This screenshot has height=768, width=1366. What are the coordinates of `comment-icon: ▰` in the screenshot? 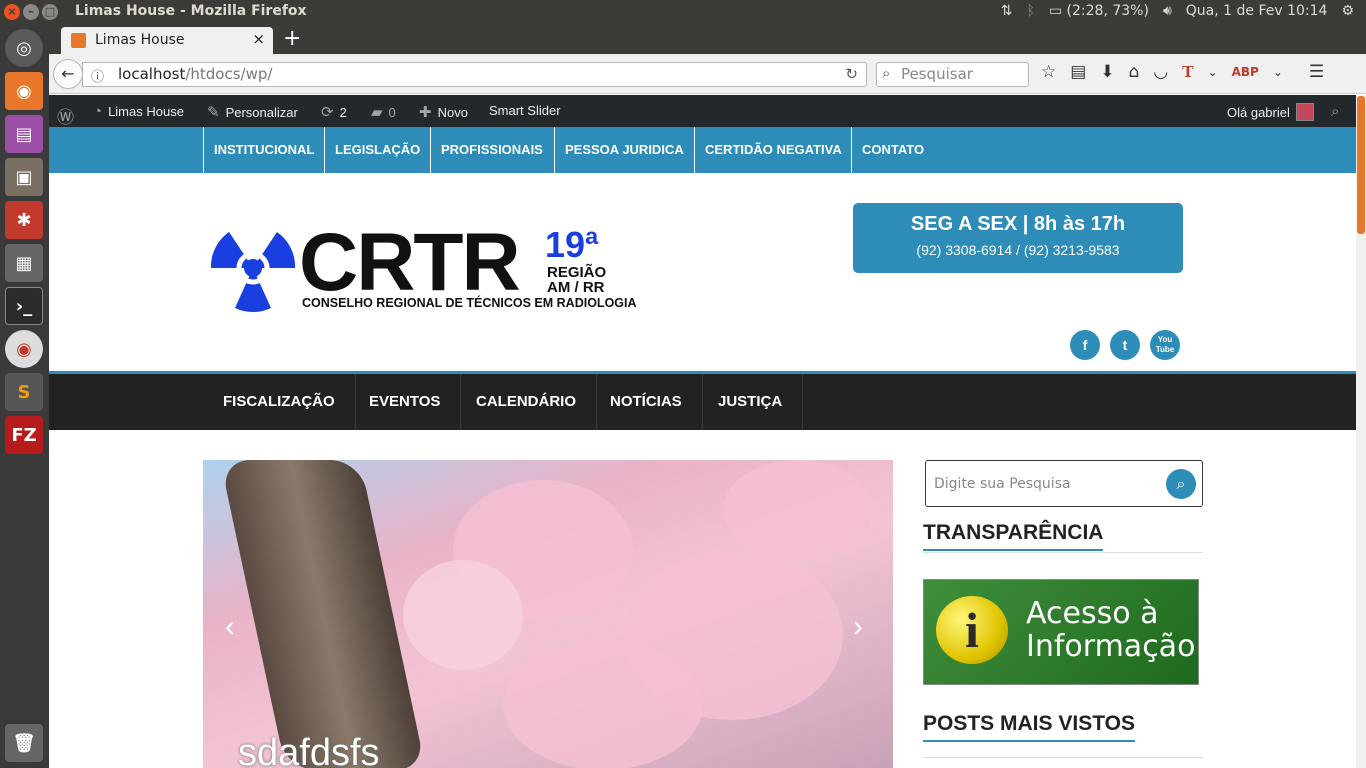 It's located at (377, 112).